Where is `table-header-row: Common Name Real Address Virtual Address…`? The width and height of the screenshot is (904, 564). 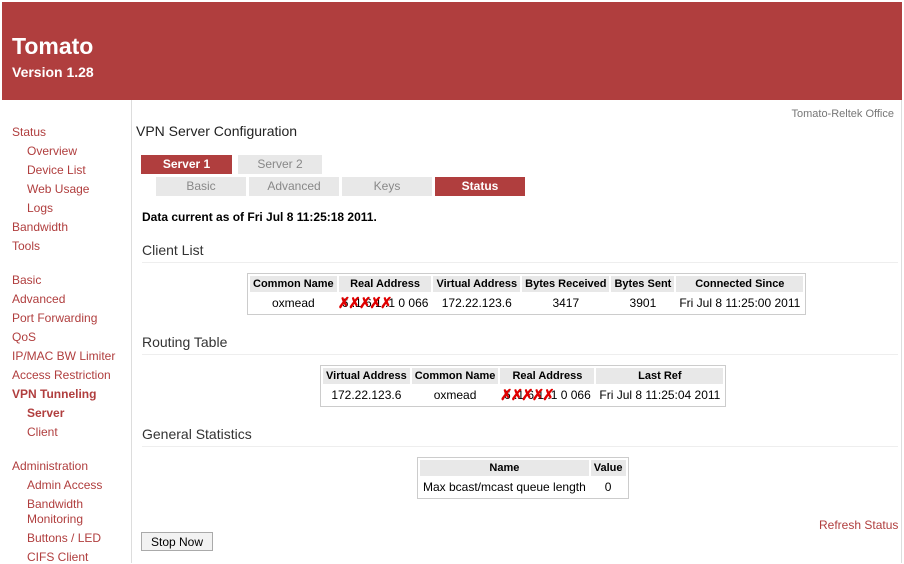
table-header-row: Common Name Real Address Virtual Address… is located at coordinates (527, 284).